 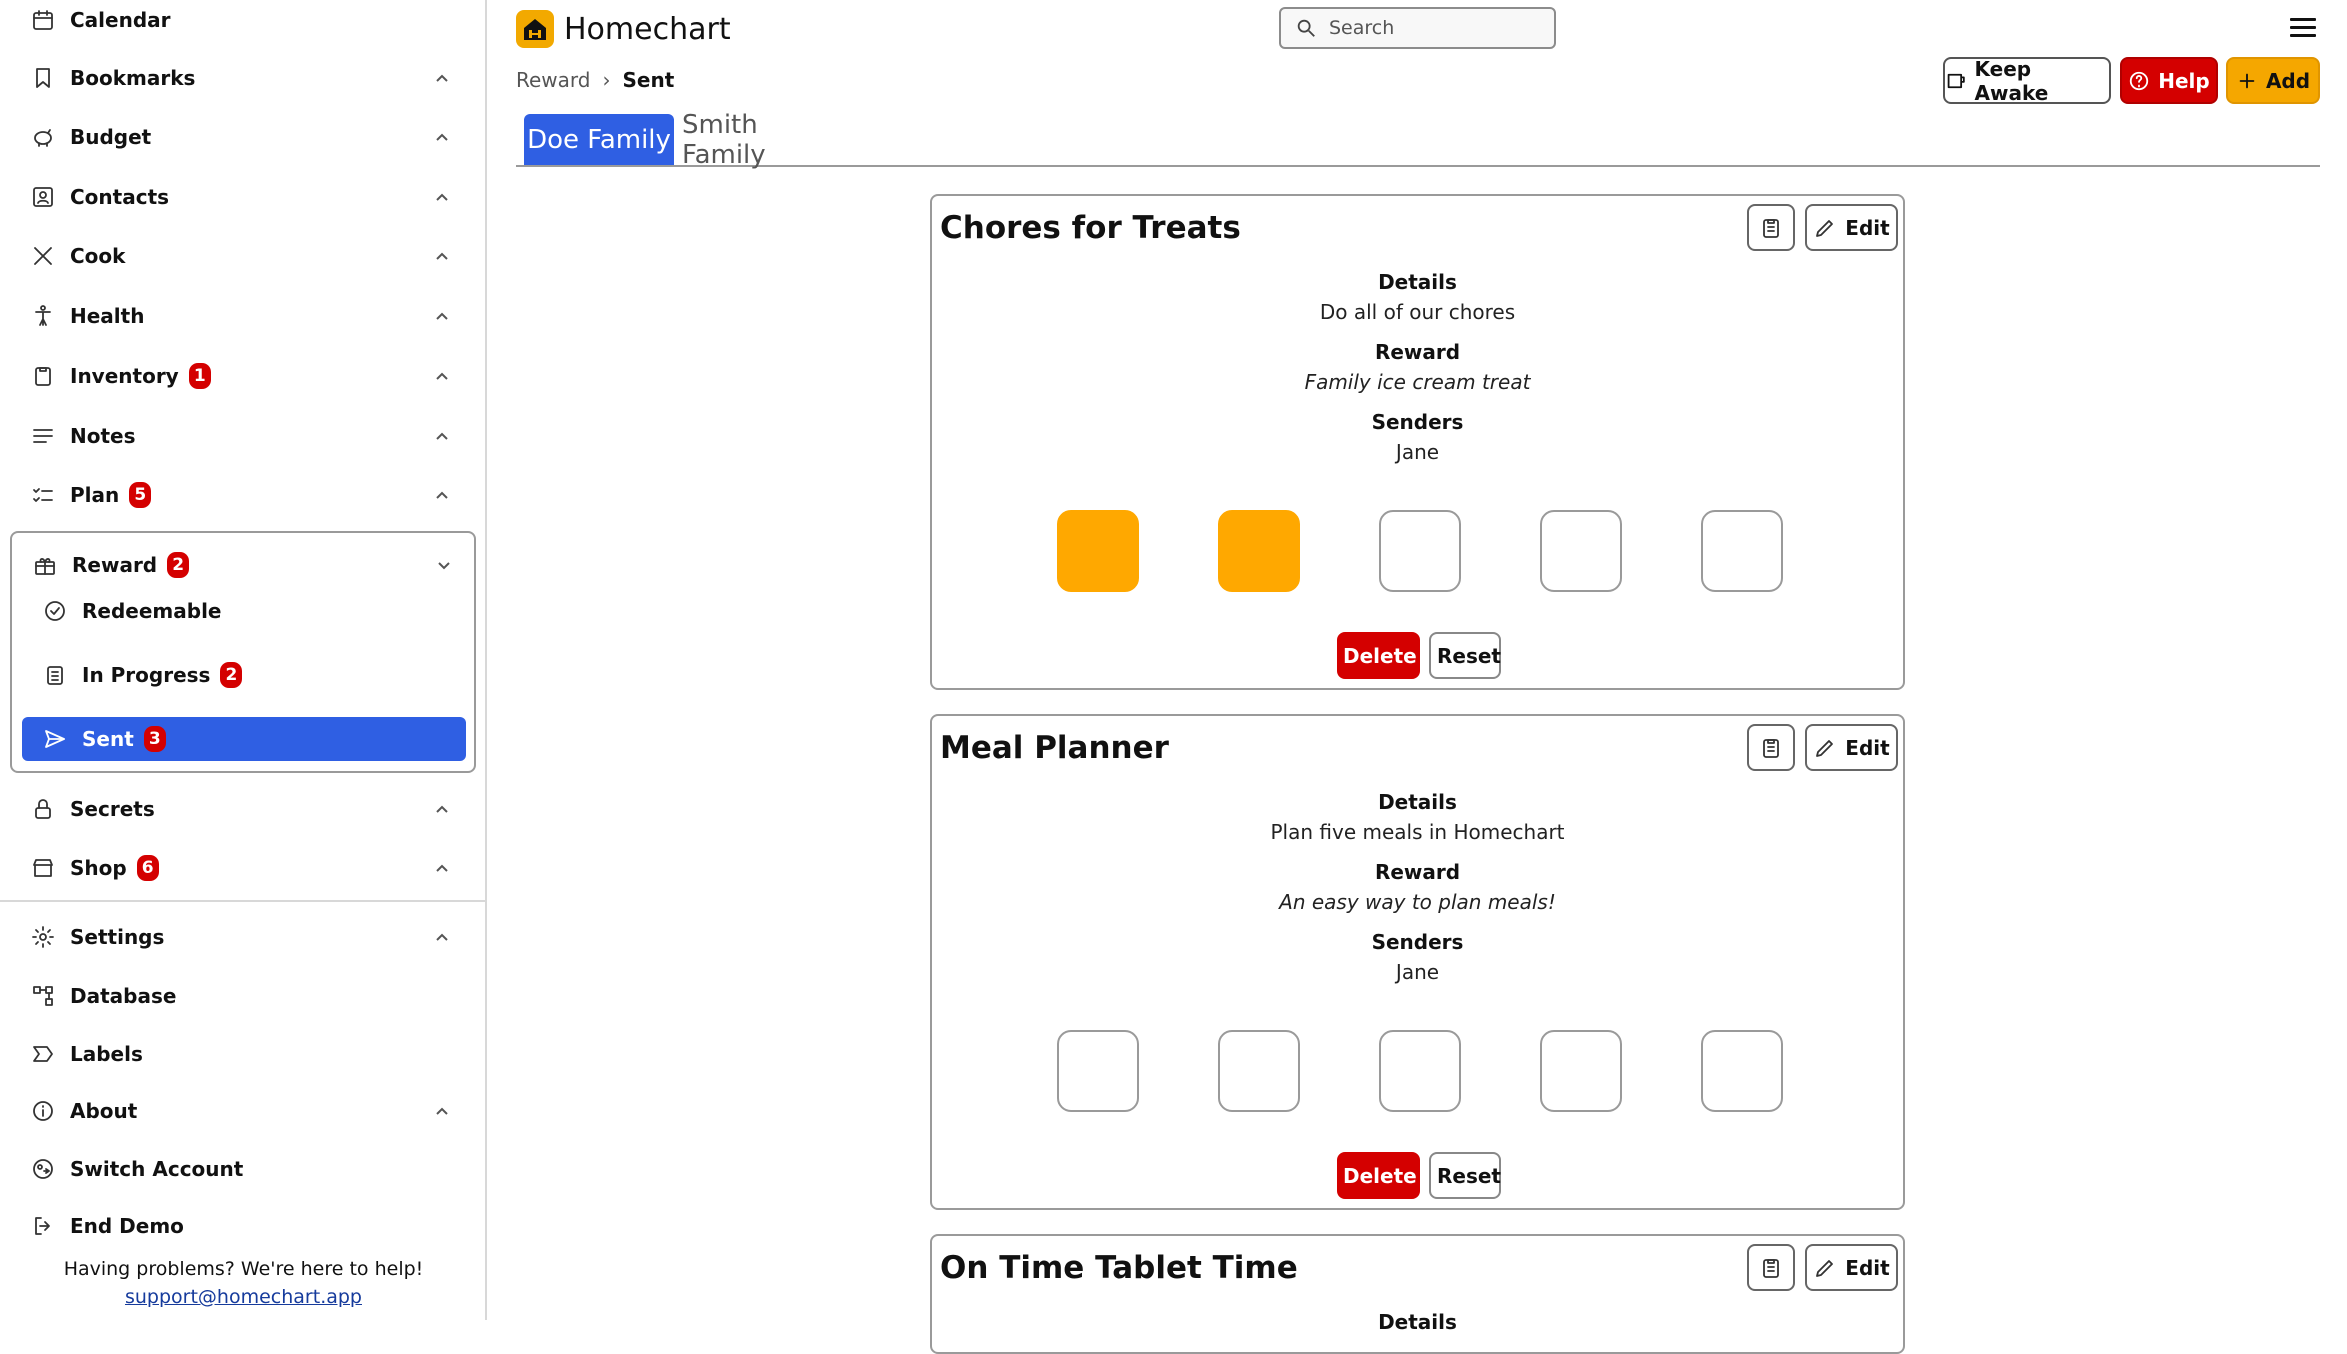 What do you see at coordinates (764, 140) in the screenshot?
I see `tab-smith-family: Smith Family` at bounding box center [764, 140].